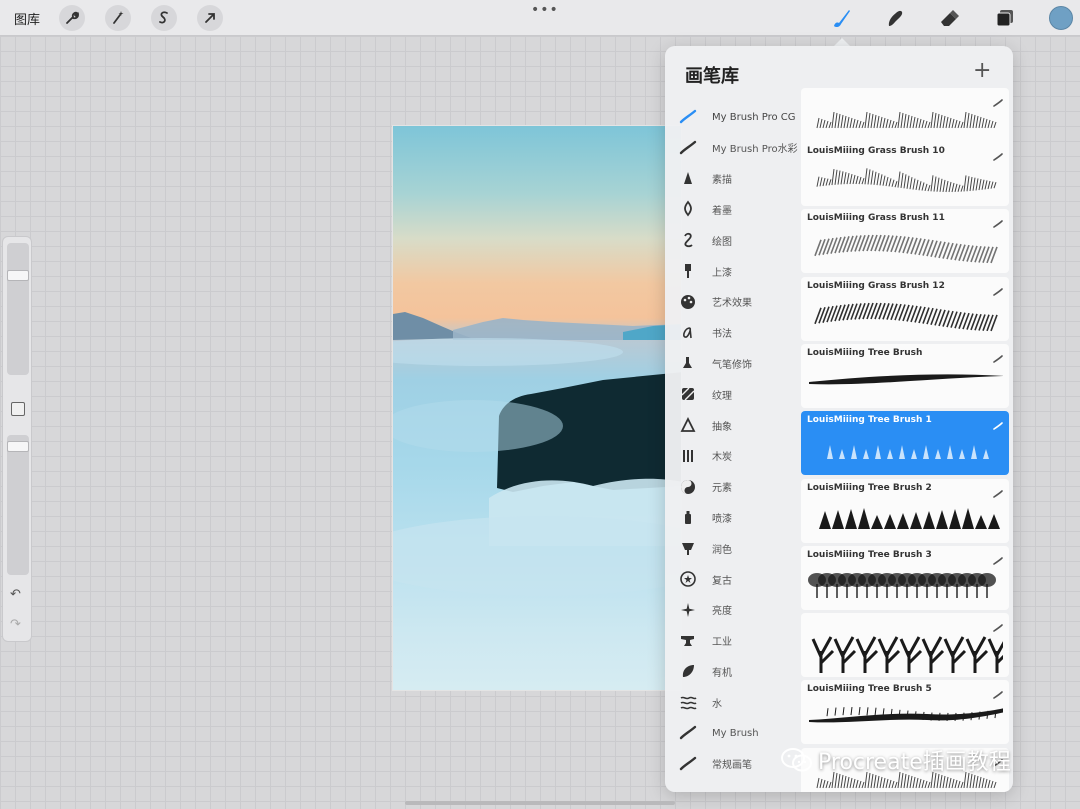 The height and width of the screenshot is (809, 1080). Describe the element at coordinates (733, 517) in the screenshot. I see `brush-category-item: 喷漆` at that location.